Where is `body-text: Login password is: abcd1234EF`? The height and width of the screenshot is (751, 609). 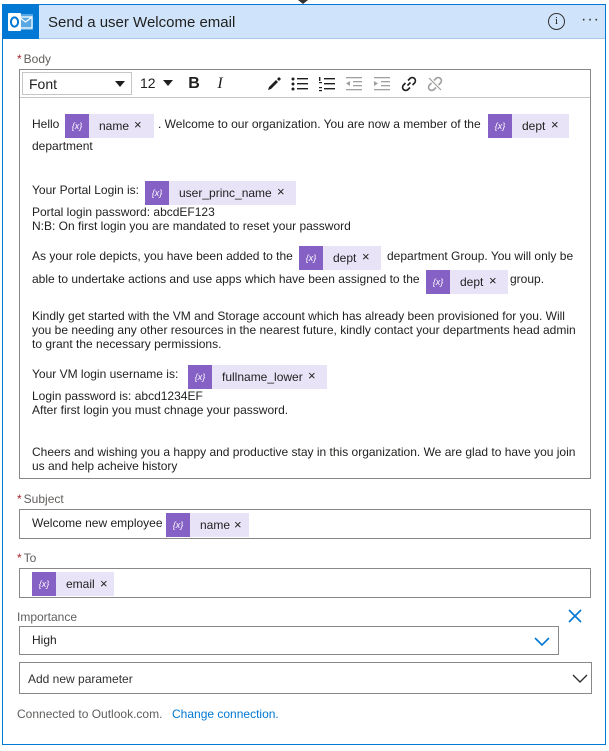 body-text: Login password is: abcd1234EF is located at coordinates (117, 396).